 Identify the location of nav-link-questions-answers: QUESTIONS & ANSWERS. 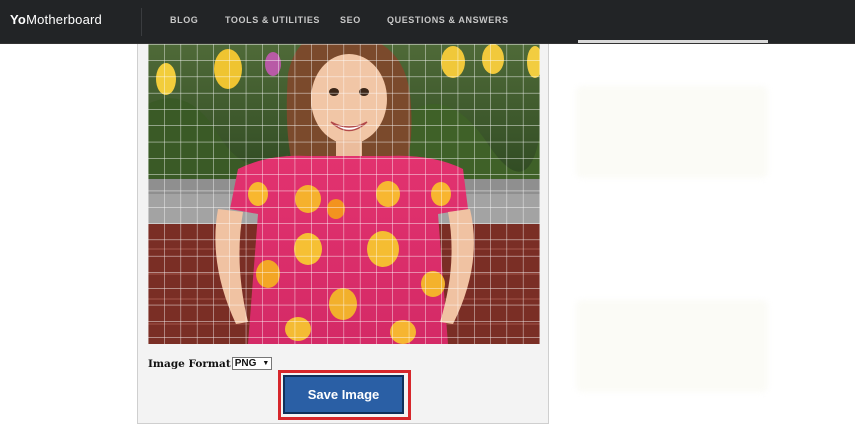
(448, 20).